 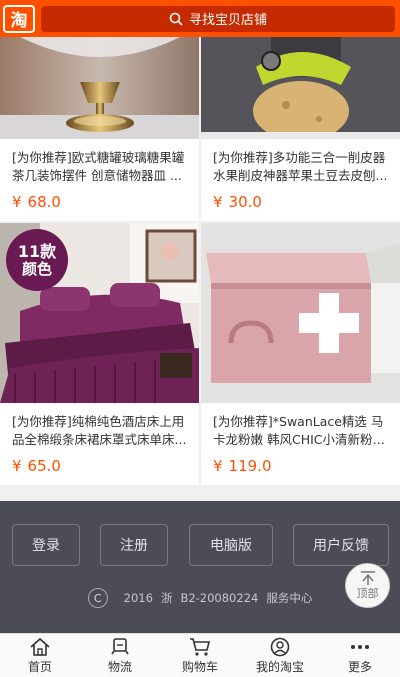 I want to click on desktop-version-button: 电脑版, so click(x=231, y=545).